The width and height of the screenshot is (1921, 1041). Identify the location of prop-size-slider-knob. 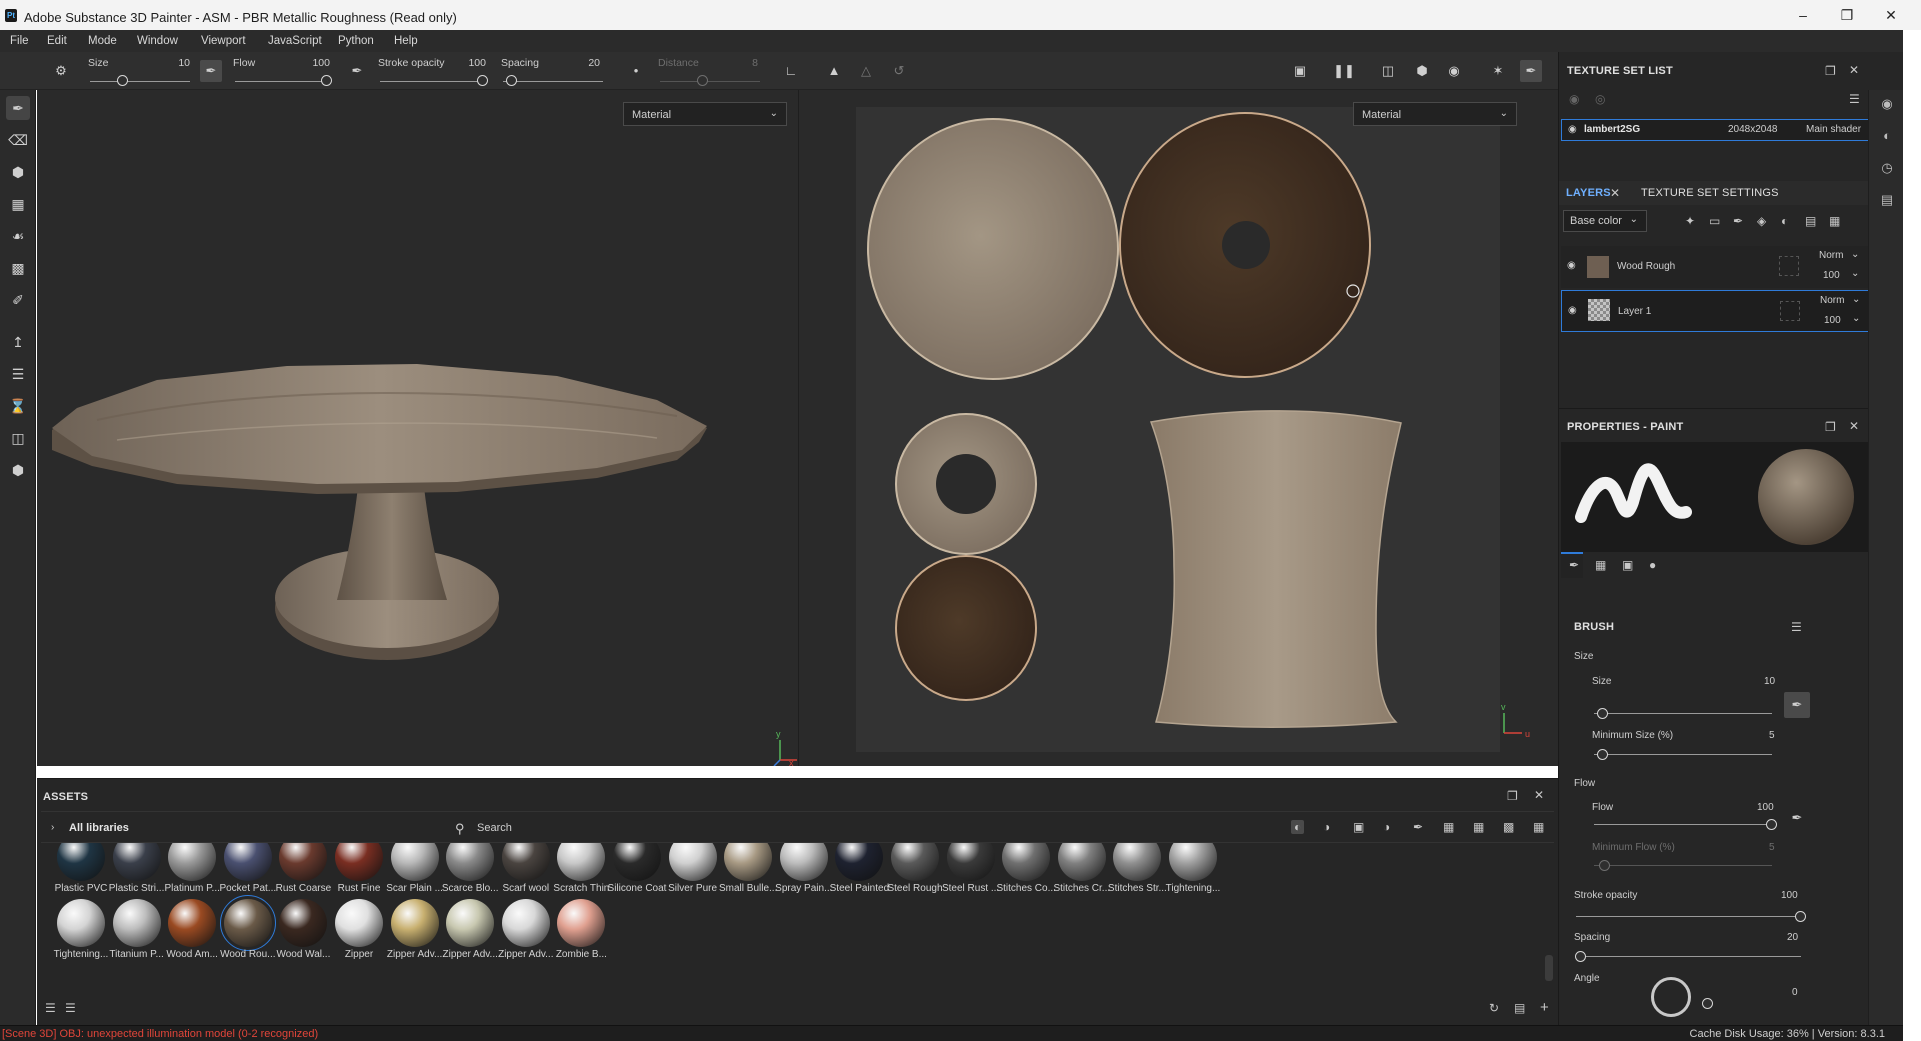
(1602, 713).